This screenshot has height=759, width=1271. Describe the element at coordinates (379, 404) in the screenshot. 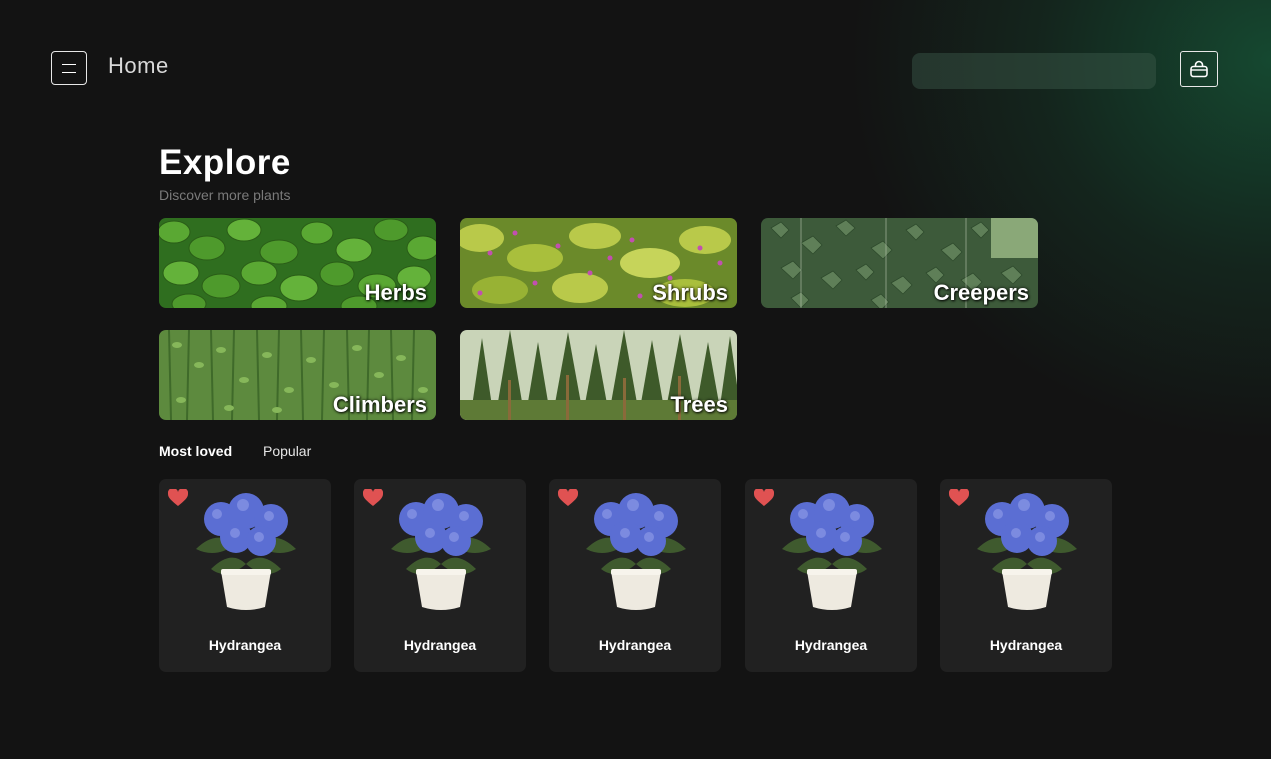

I see `category-label: Climbers` at that location.